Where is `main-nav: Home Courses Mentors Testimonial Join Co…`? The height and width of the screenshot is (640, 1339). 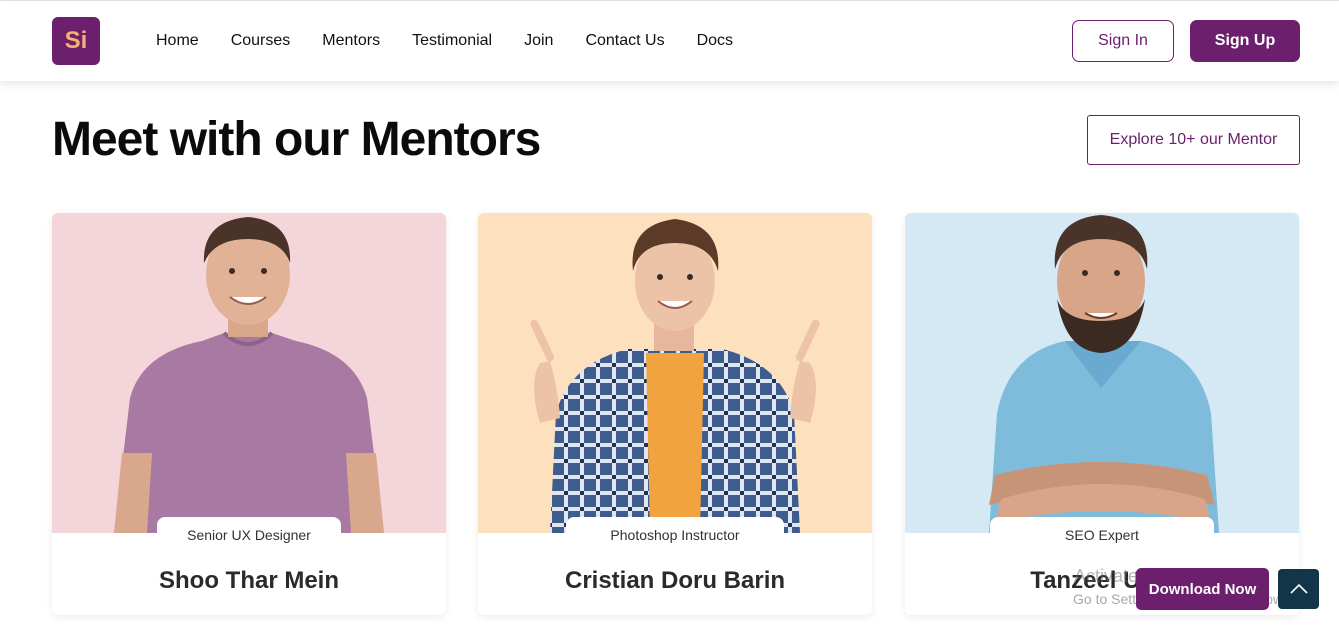 main-nav: Home Courses Mentors Testimonial Join Co… is located at coordinates (460, 41).